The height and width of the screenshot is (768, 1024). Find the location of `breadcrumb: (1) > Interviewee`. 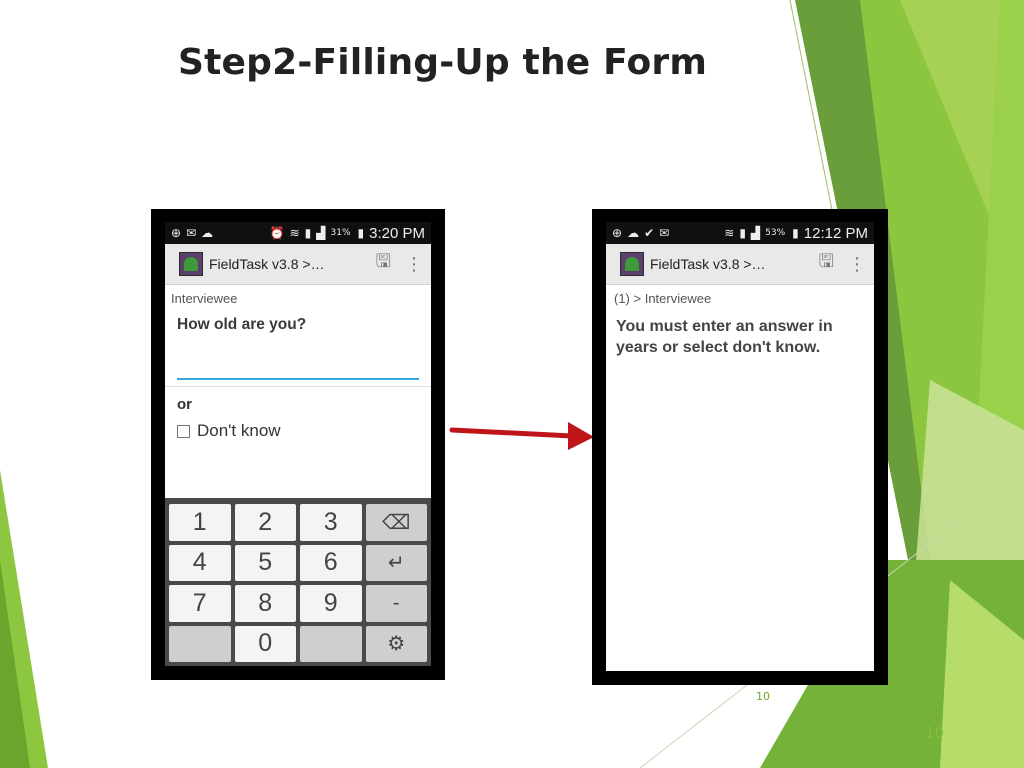

breadcrumb: (1) > Interviewee is located at coordinates (663, 298).